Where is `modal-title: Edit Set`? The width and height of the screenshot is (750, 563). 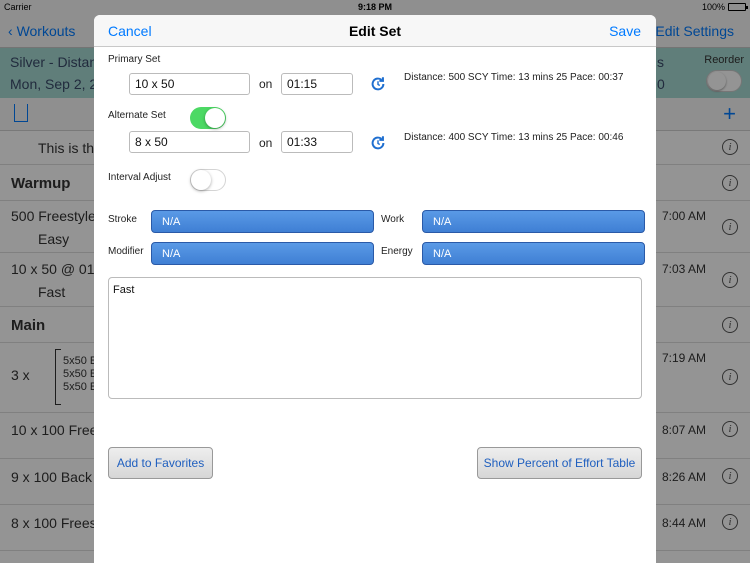 modal-title: Edit Set is located at coordinates (375, 31).